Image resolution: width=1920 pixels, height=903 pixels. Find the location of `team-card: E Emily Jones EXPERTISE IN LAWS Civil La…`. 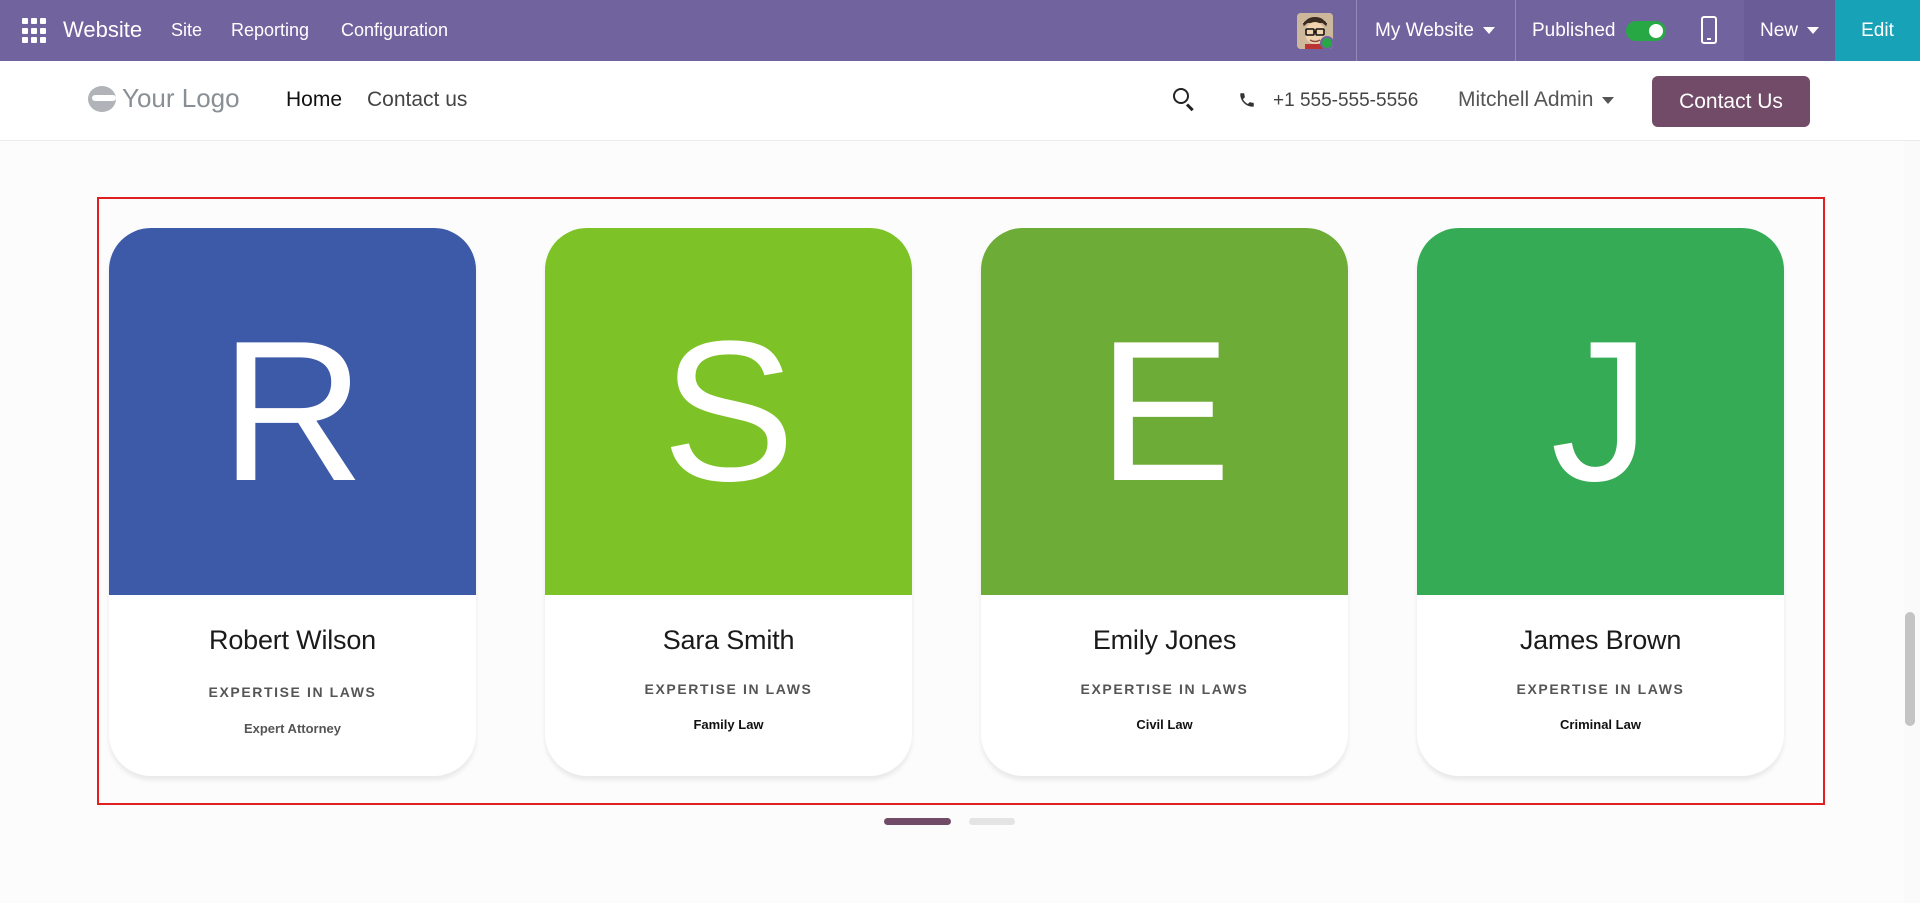

team-card: E Emily Jones EXPERTISE IN LAWS Civil La… is located at coordinates (1164, 502).